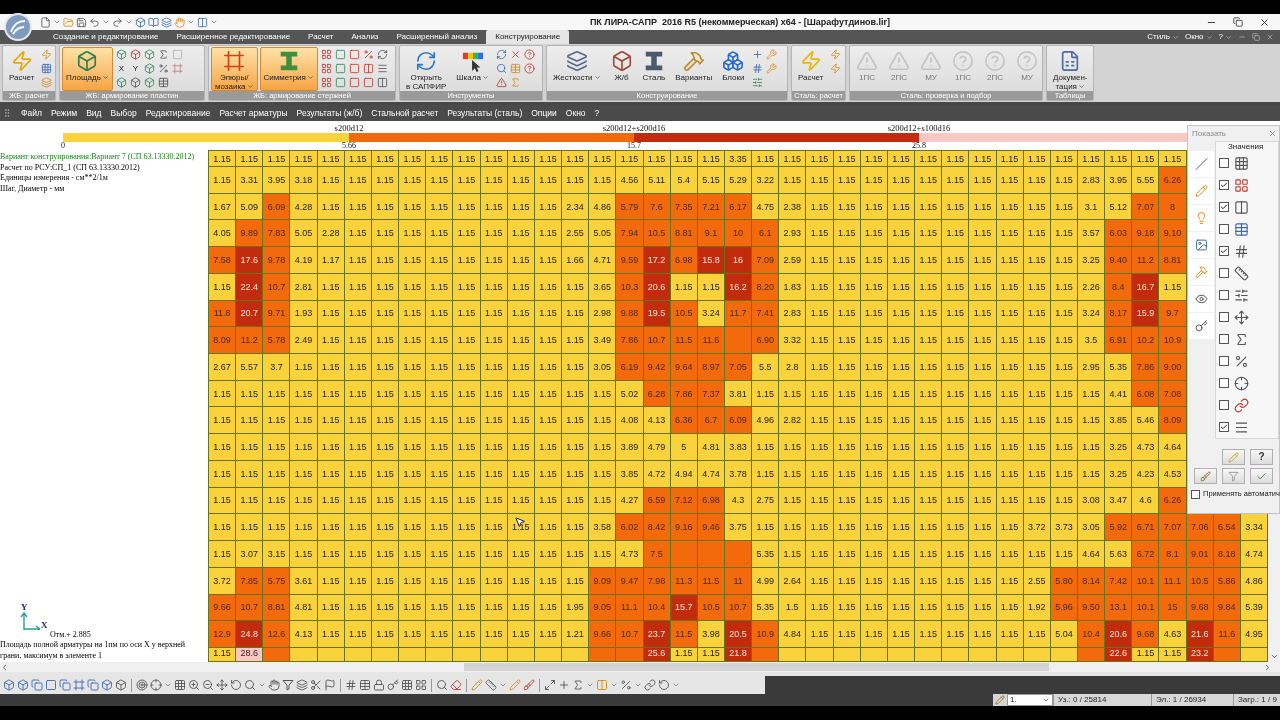 This screenshot has height=720, width=1280. Describe the element at coordinates (621, 69) in the screenshot. I see `ribbon-button: Ж/б` at that location.